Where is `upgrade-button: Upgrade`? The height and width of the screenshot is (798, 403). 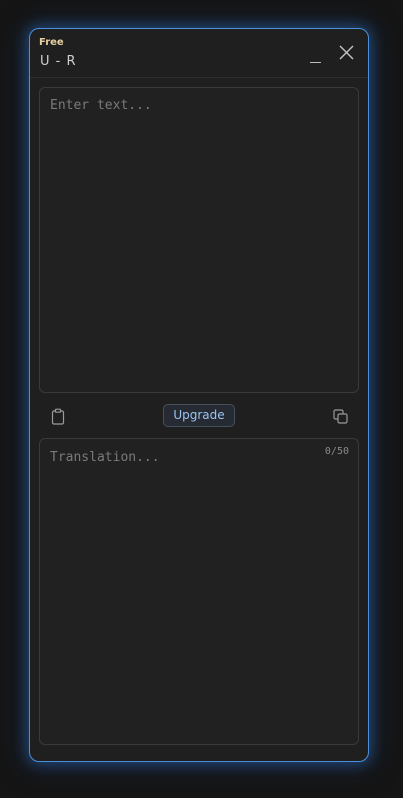
upgrade-button: Upgrade is located at coordinates (199, 415).